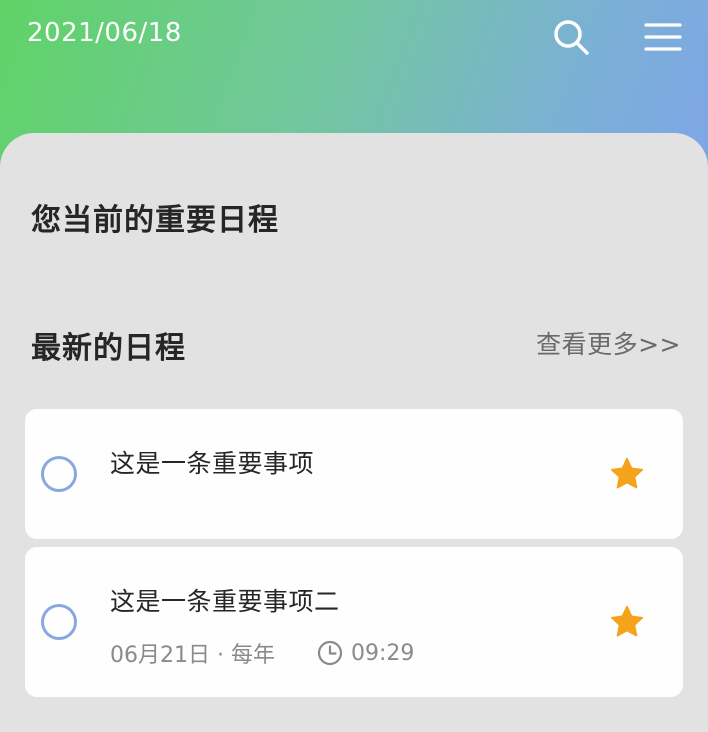 Image resolution: width=708 pixels, height=732 pixels. Describe the element at coordinates (225, 601) in the screenshot. I see `task-title: 这是一条重要事项二` at that location.